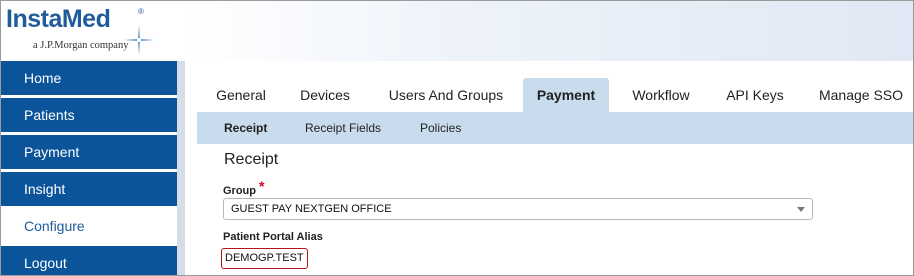  What do you see at coordinates (343, 128) in the screenshot?
I see `subtab-receipt-fields: Receipt Fields` at bounding box center [343, 128].